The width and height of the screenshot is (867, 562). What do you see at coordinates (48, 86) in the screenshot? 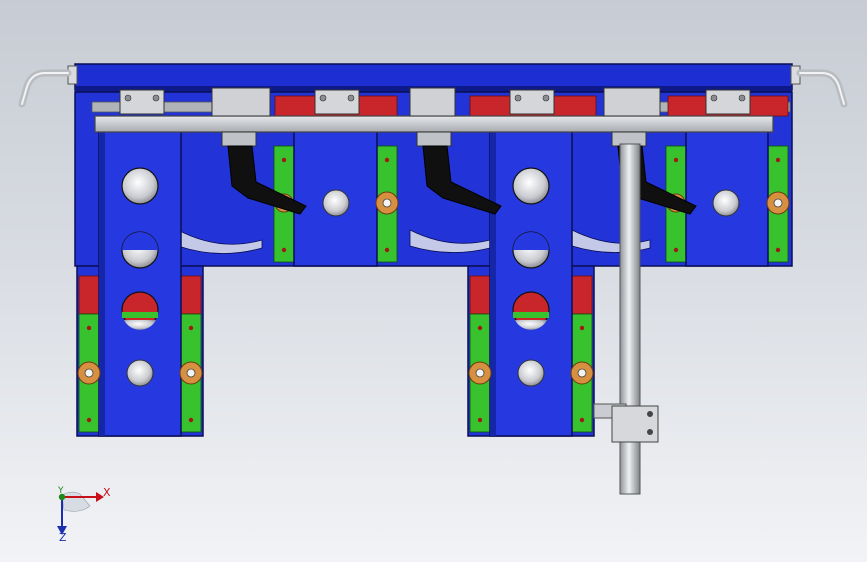
I see `left-elbow-fitting` at bounding box center [48, 86].